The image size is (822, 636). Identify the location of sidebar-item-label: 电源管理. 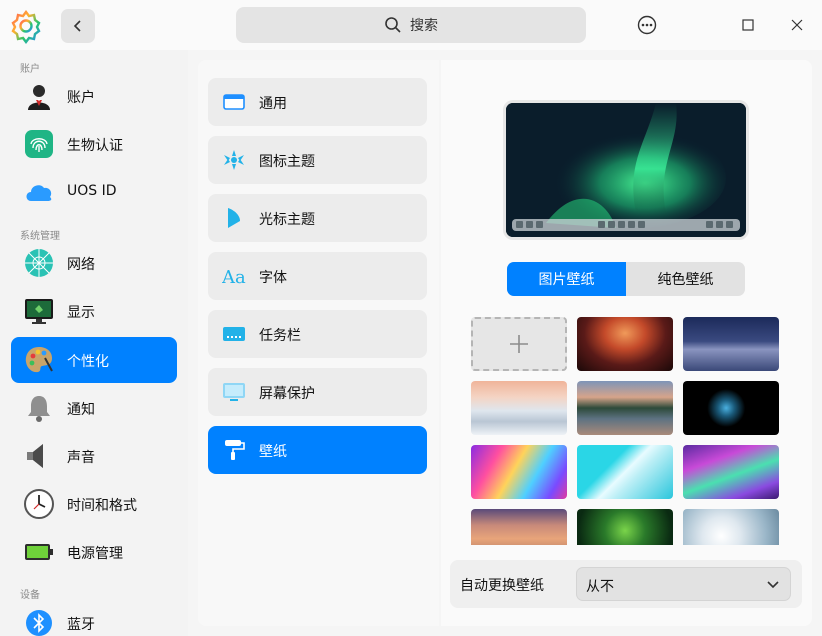
(95, 554).